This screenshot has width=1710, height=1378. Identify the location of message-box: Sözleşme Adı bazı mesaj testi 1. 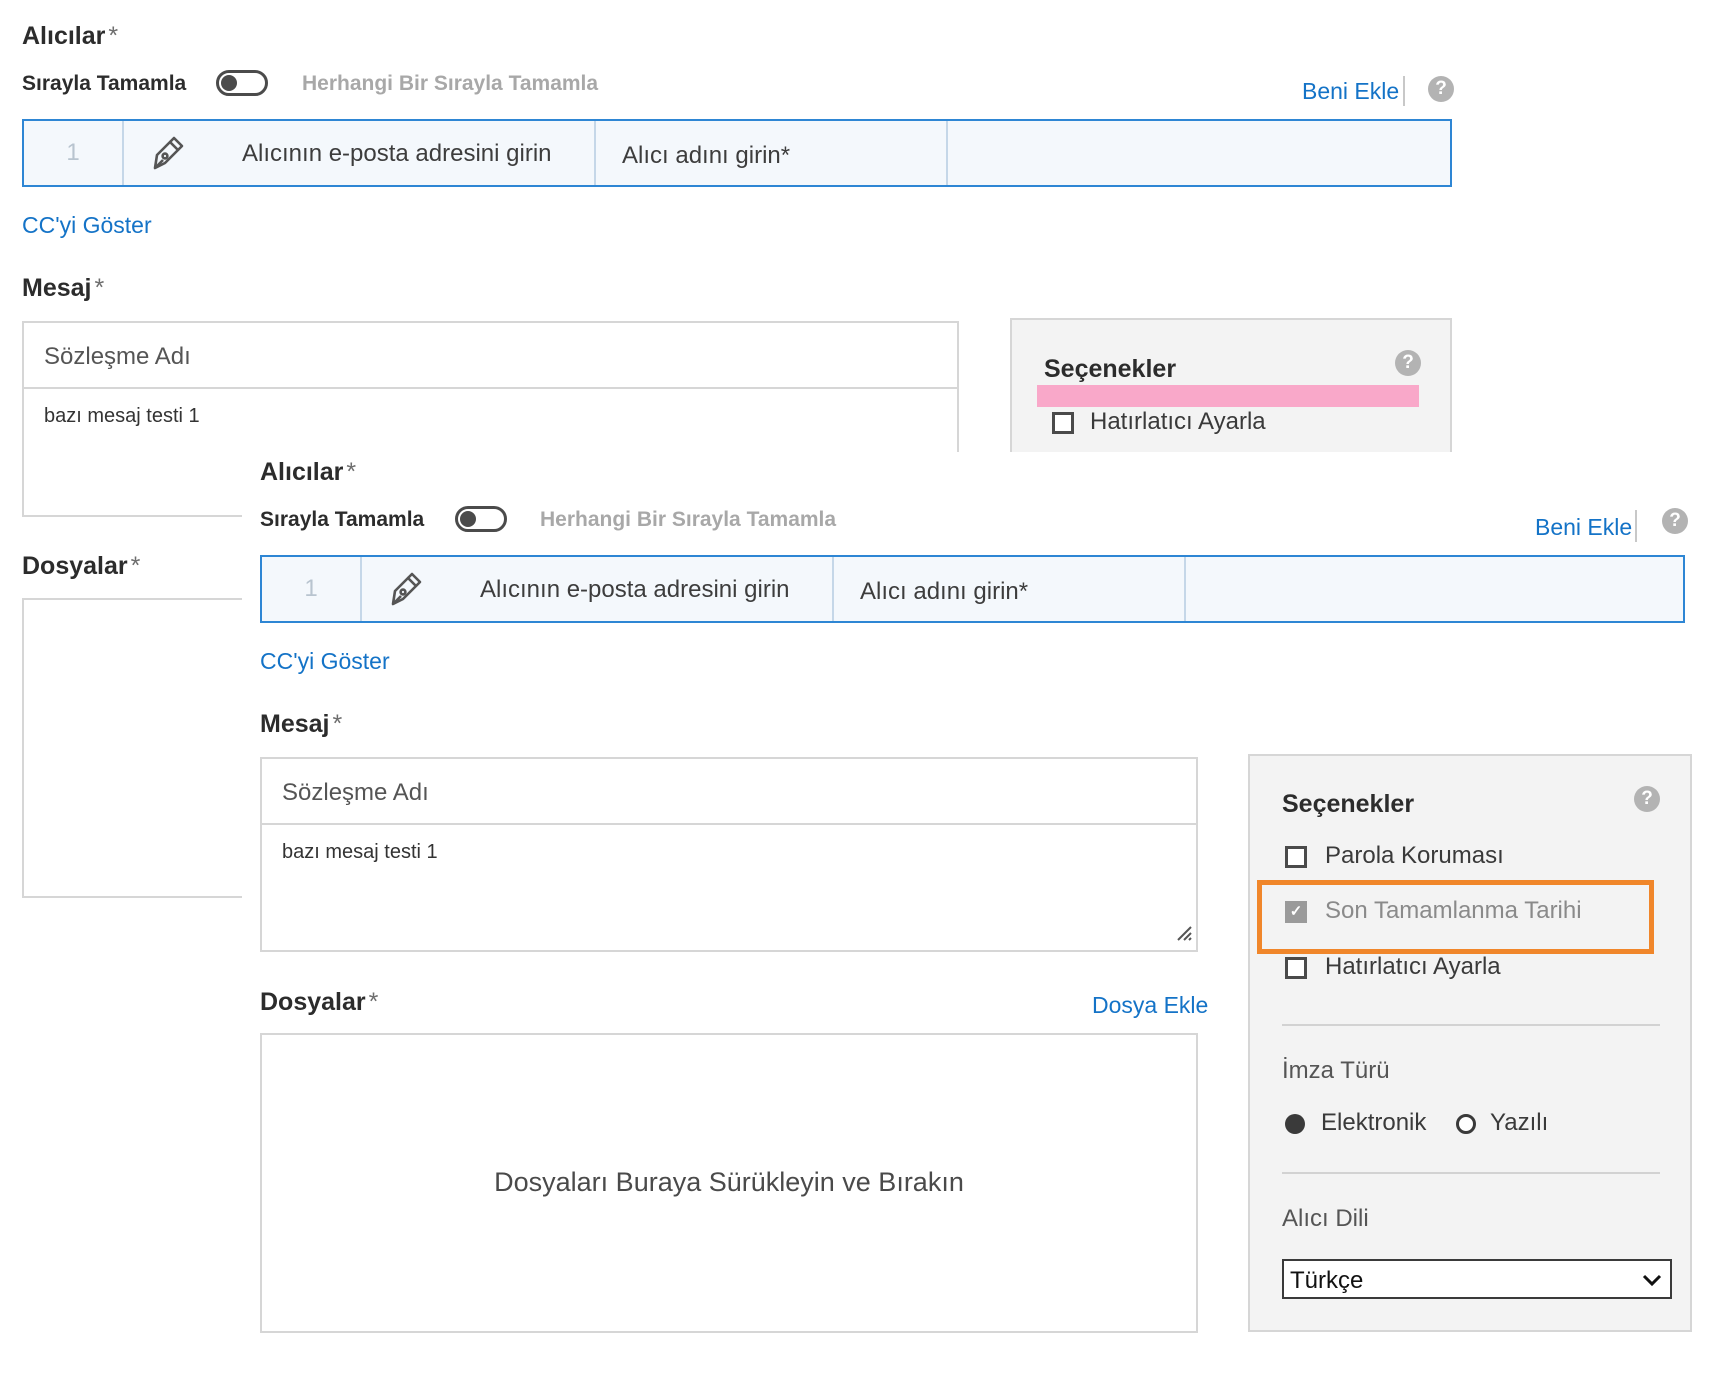
(729, 854).